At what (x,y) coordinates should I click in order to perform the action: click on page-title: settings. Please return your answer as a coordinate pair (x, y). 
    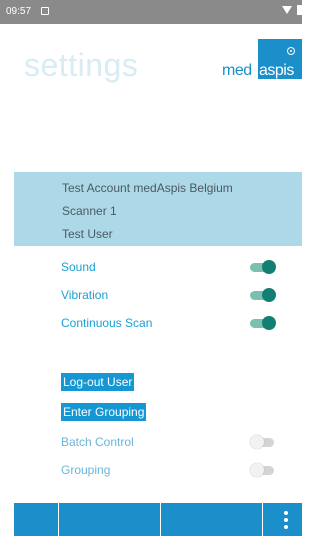
    Looking at the image, I should click on (81, 65).